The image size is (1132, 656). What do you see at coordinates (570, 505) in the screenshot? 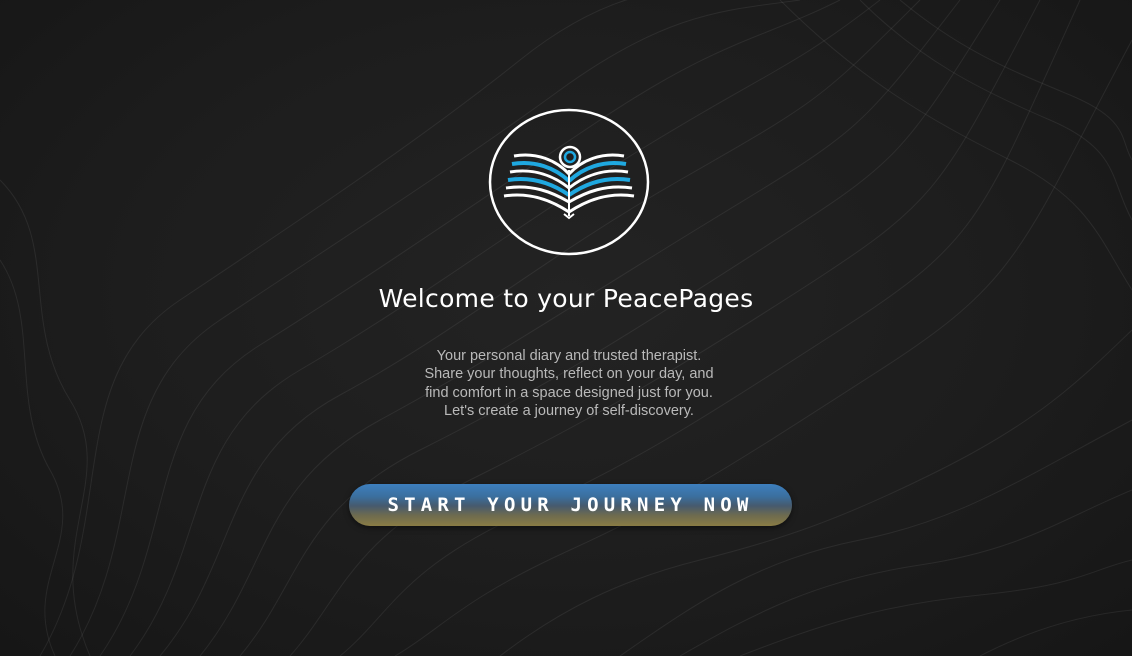
I see `start-journey-button: START YOUR JOURNEY NOW` at bounding box center [570, 505].